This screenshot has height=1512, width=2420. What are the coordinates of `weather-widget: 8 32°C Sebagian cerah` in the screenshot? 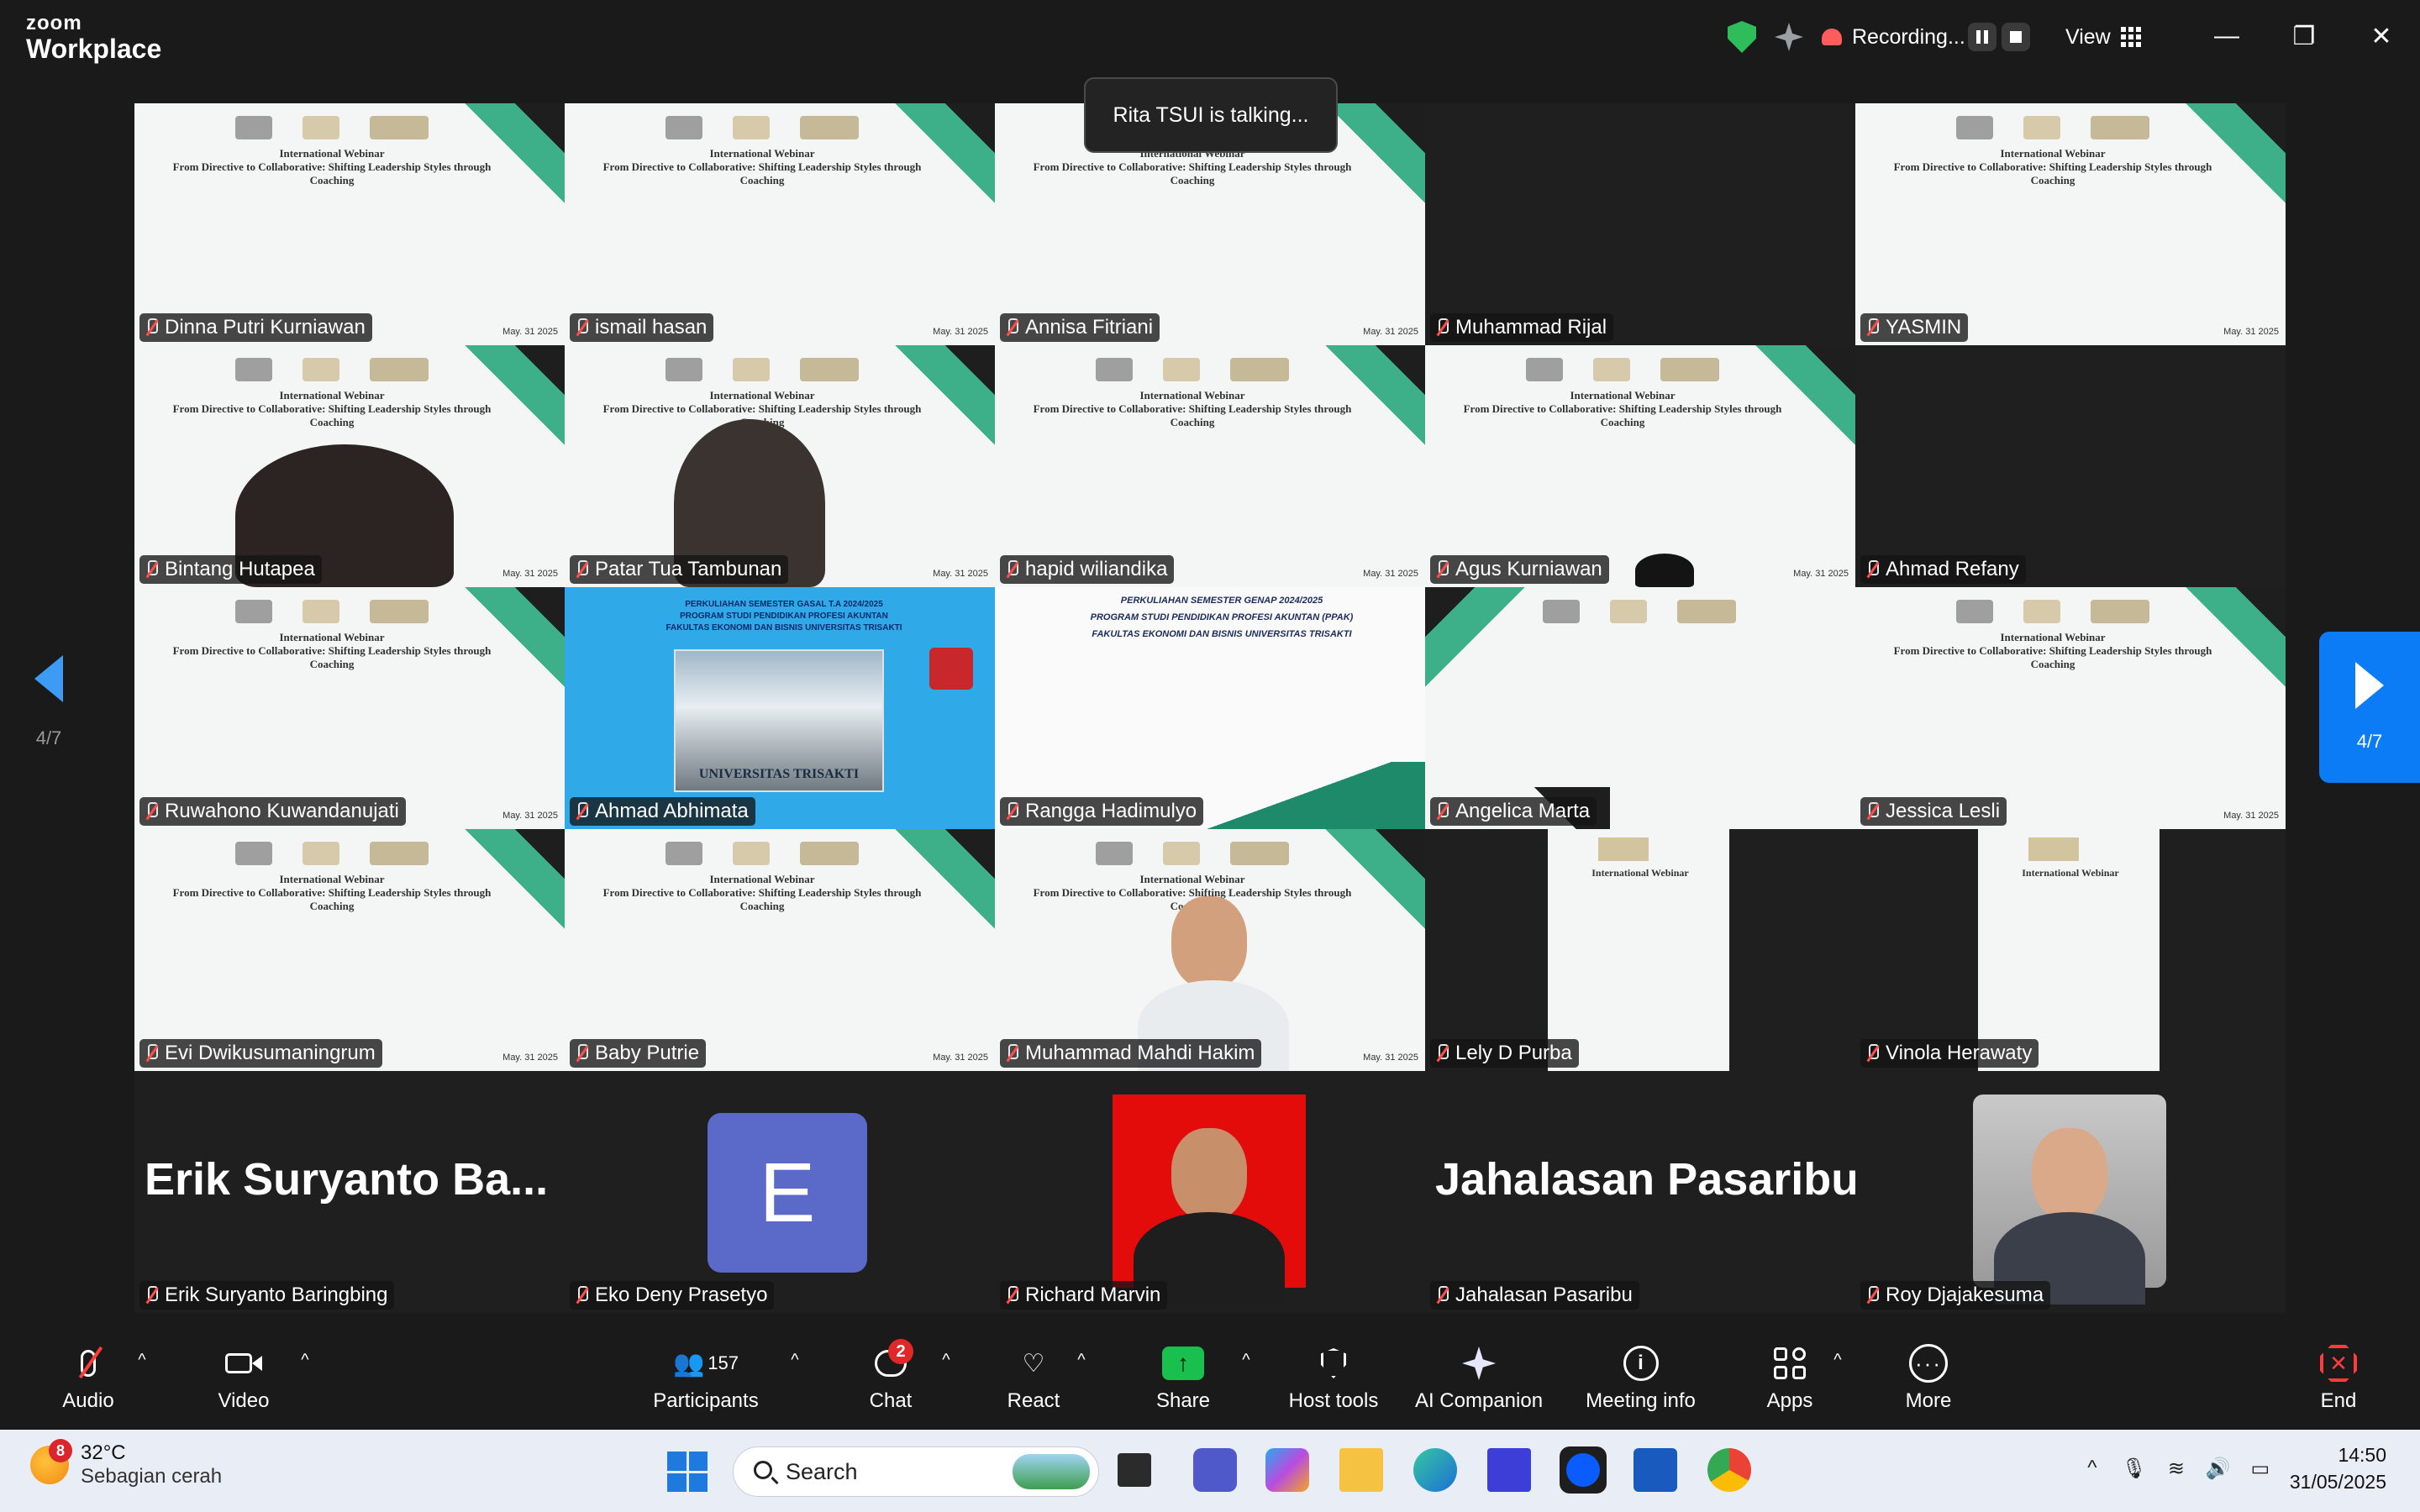 It's located at (126, 1463).